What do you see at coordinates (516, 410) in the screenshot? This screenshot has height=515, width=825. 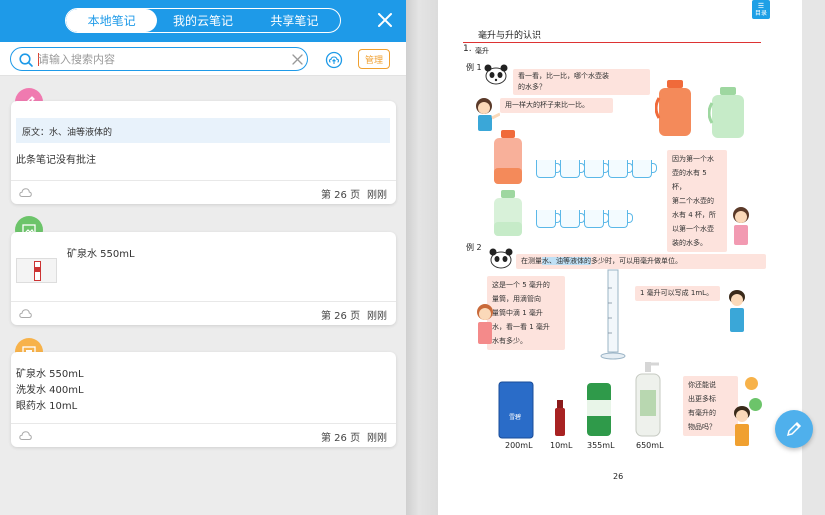 I see `water-bag-illustration` at bounding box center [516, 410].